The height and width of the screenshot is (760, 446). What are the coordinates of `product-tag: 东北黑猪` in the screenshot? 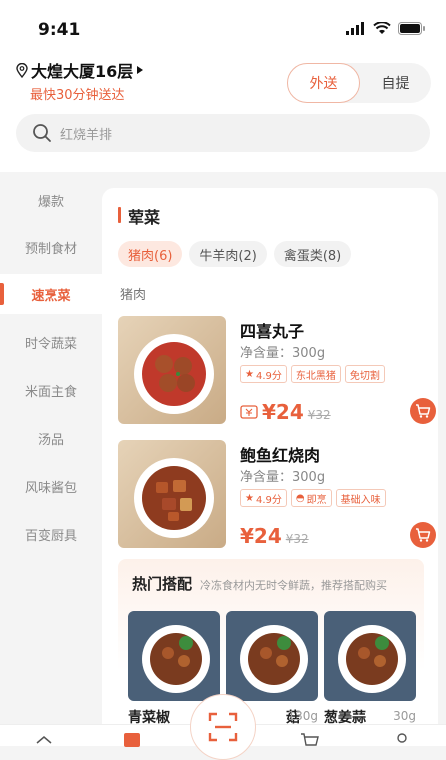 It's located at (315, 374).